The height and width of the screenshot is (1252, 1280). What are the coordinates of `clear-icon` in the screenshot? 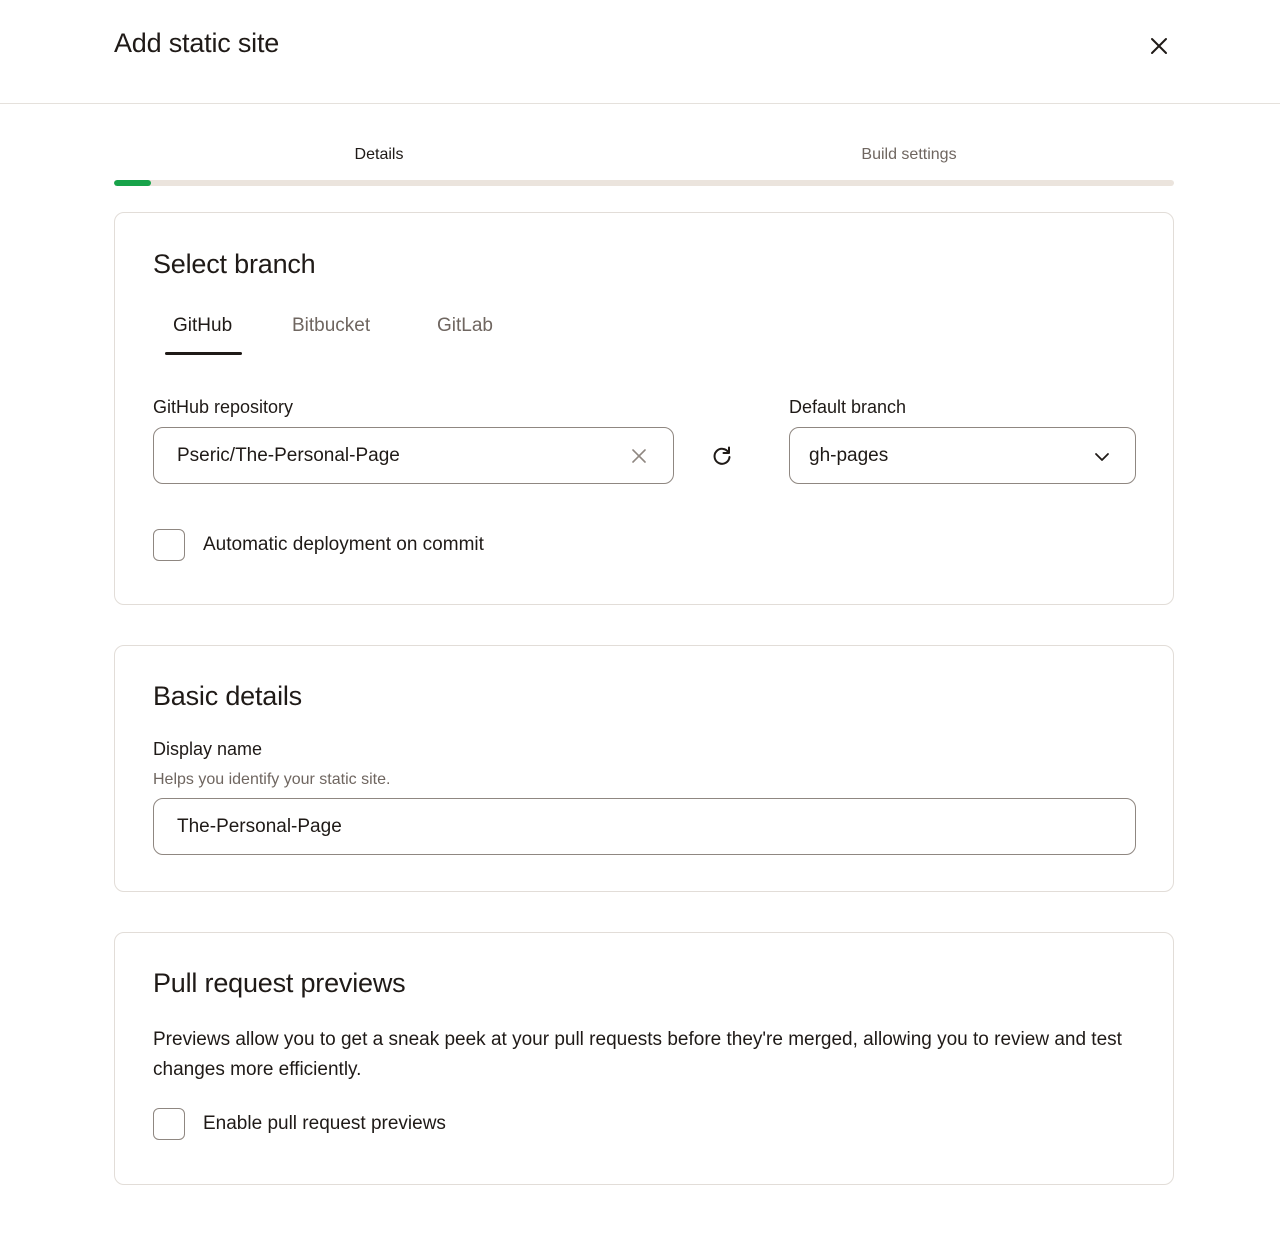 It's located at (639, 456).